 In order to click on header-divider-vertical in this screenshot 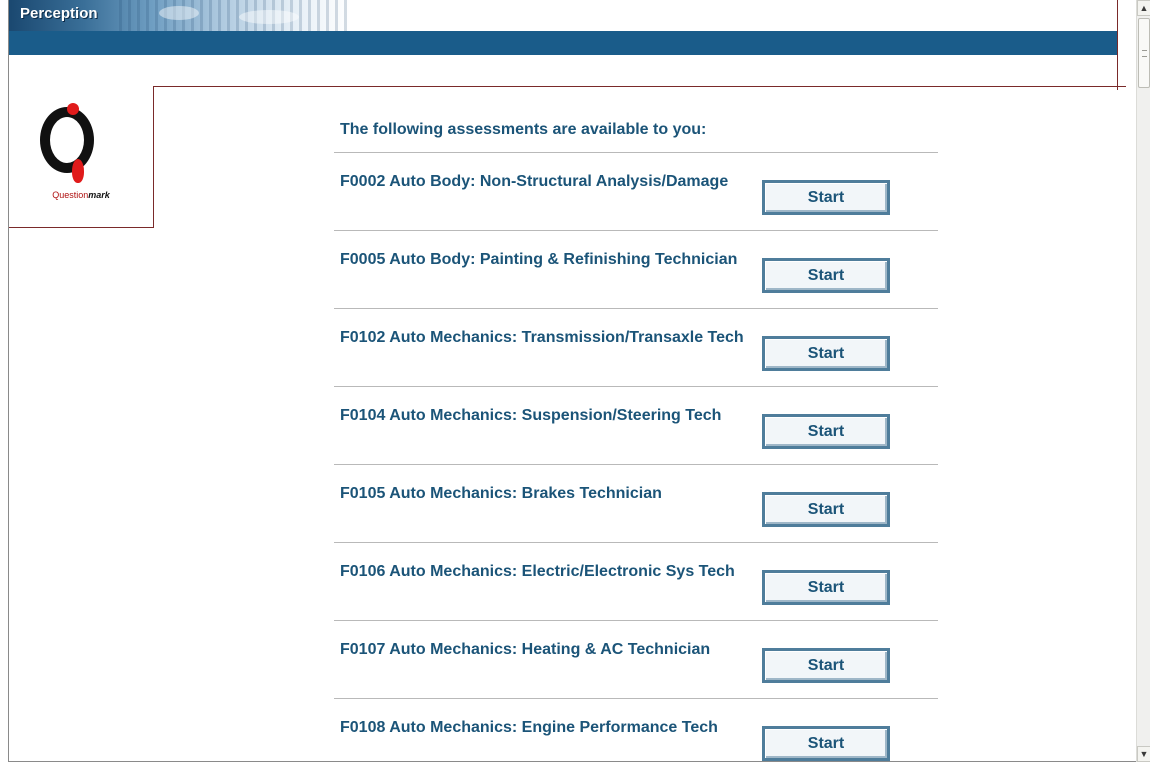, I will do `click(1117, 45)`.